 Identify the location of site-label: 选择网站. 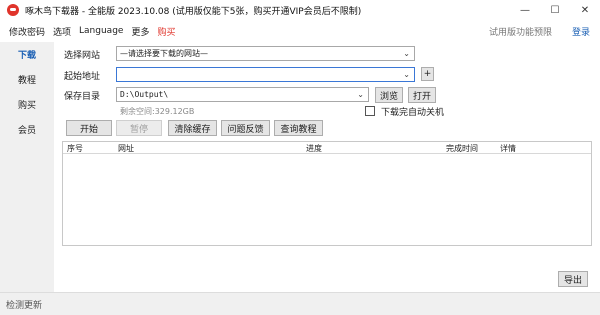
(82, 56).